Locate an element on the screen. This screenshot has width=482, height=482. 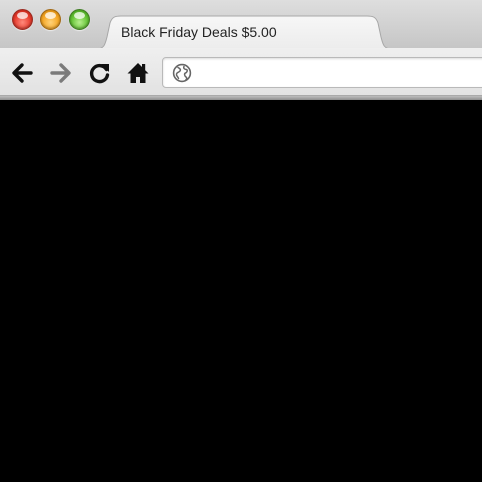
toolbar is located at coordinates (241, 72).